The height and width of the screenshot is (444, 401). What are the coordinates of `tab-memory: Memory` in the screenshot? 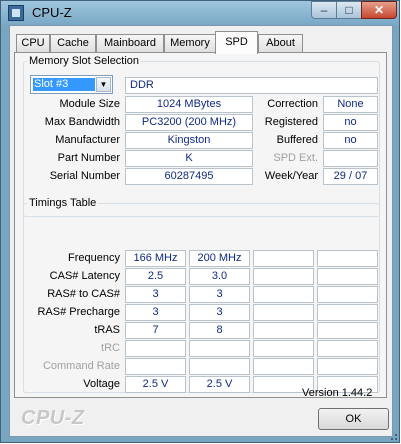 It's located at (190, 43).